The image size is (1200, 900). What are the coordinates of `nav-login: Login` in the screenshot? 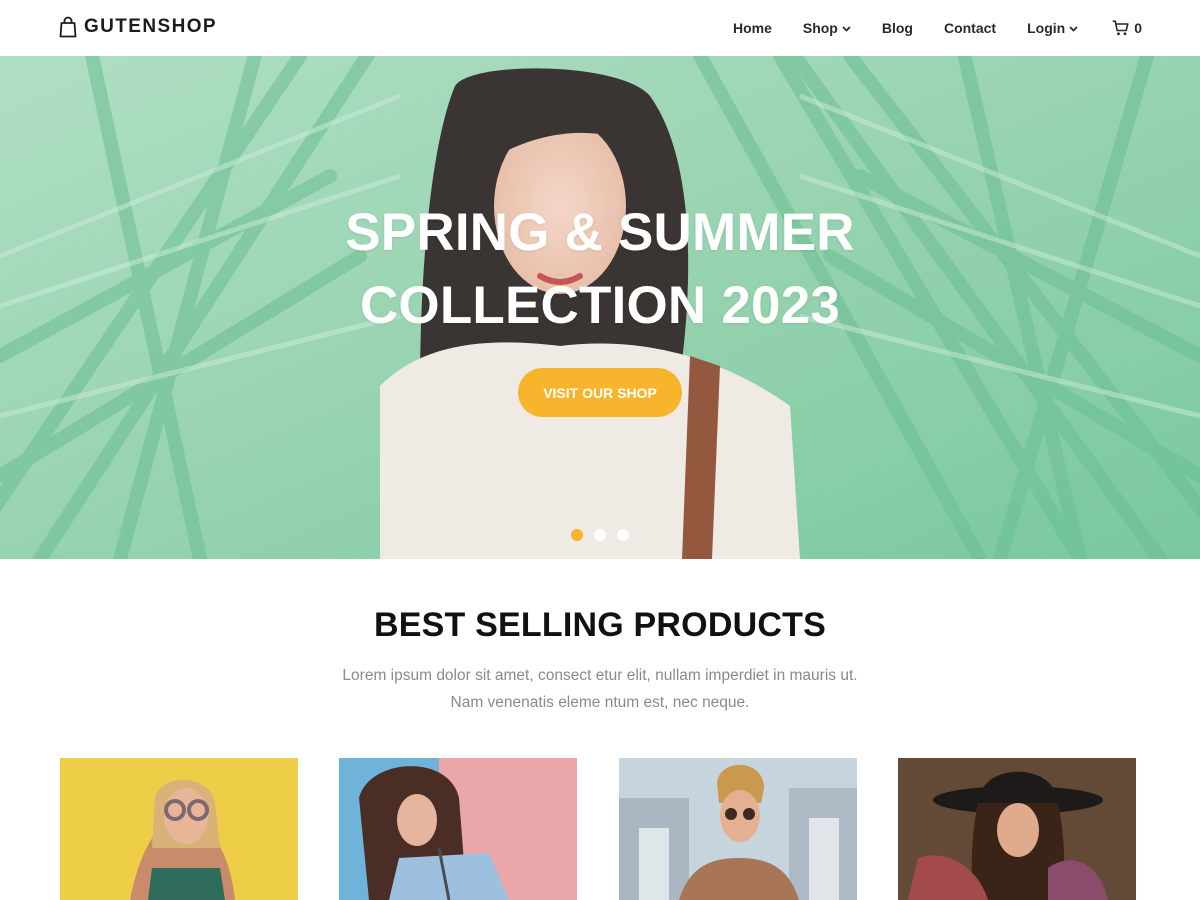 It's located at (1052, 28).